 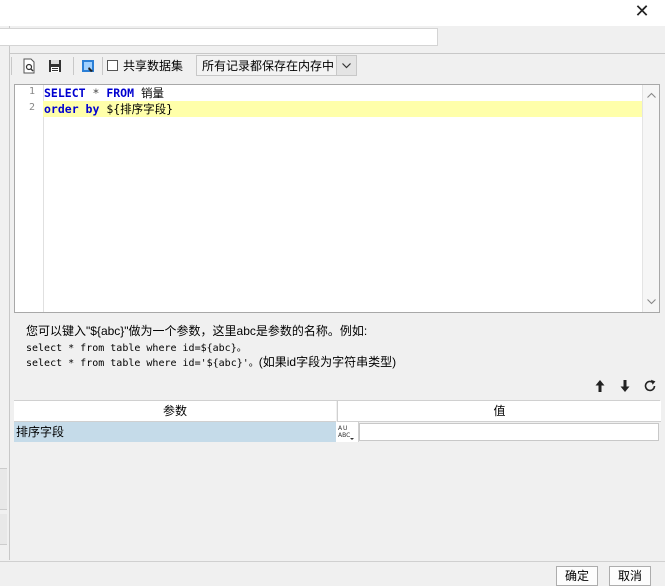 I want to click on sql-keyword: SELECT, so click(x=65, y=93).